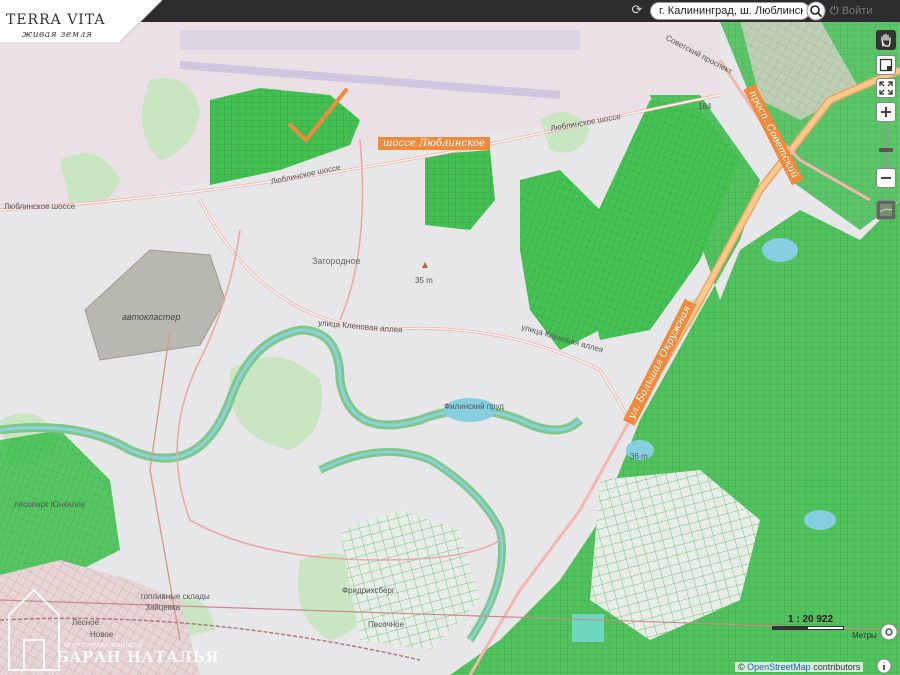 The width and height of the screenshot is (900, 675). I want to click on zoom-out-button, so click(886, 178).